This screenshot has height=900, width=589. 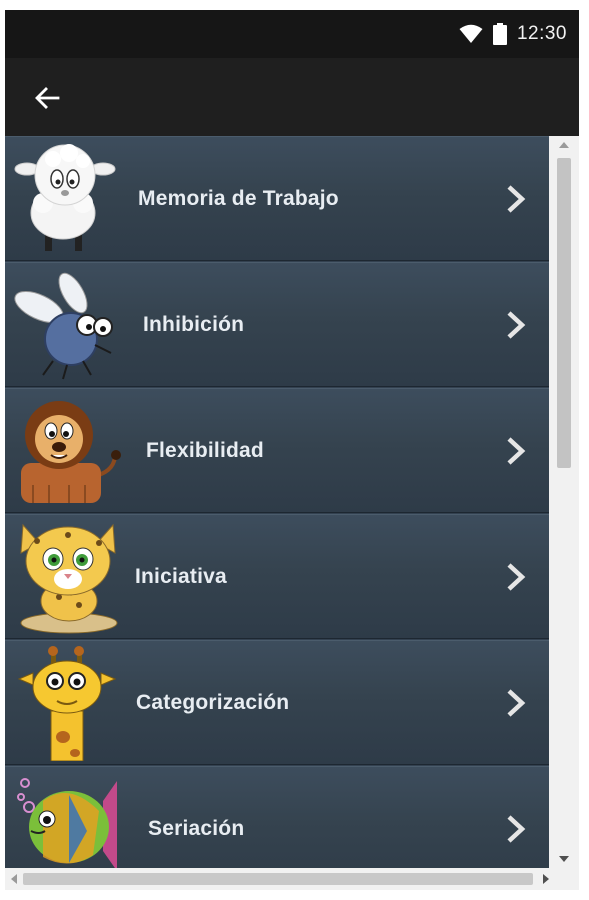 I want to click on scroll-right-arrow-icon, so click(x=546, y=879).